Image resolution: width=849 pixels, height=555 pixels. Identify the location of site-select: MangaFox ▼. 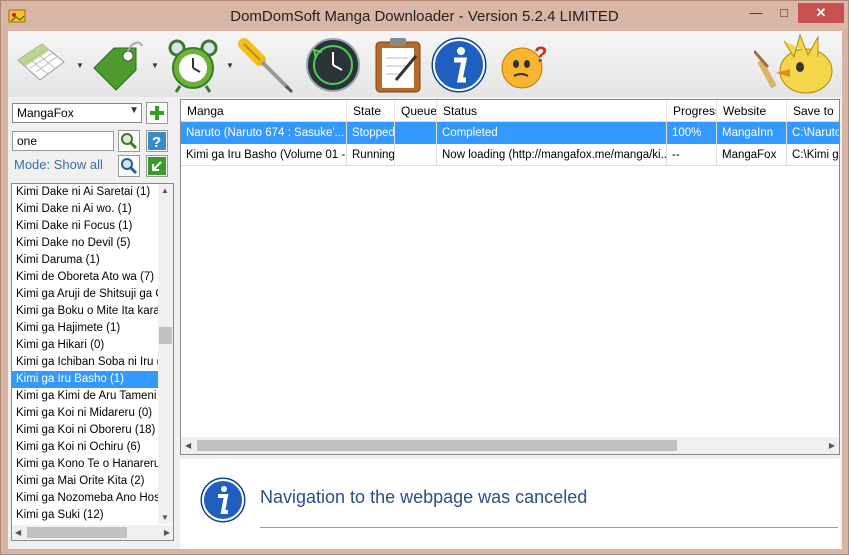
(77, 113).